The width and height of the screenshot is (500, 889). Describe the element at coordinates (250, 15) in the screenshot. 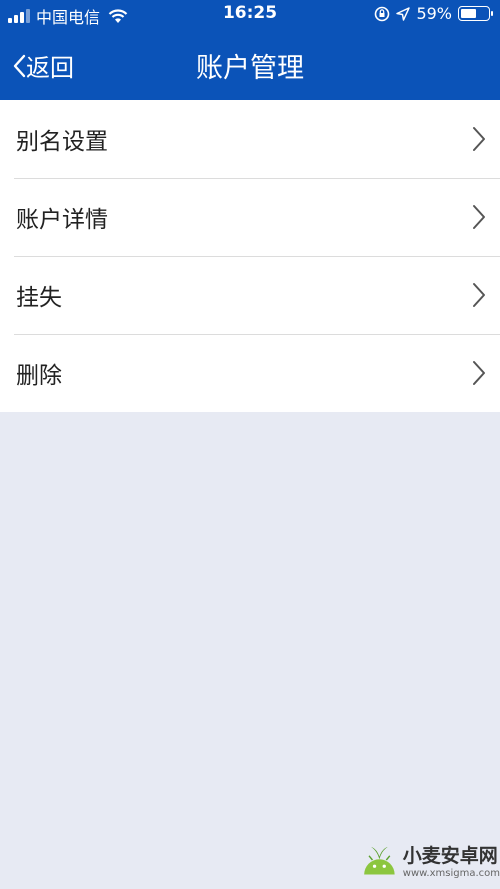

I see `status-bar: 中国电信 16:25 59%` at that location.